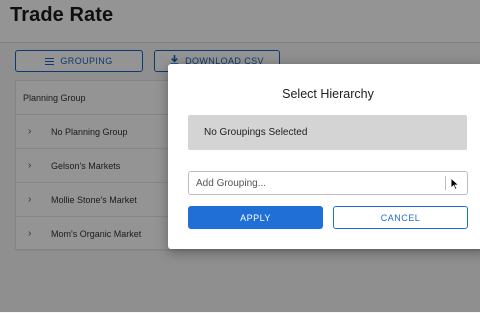 This screenshot has height=313, width=480. I want to click on cancel-button: CANCEL, so click(400, 217).